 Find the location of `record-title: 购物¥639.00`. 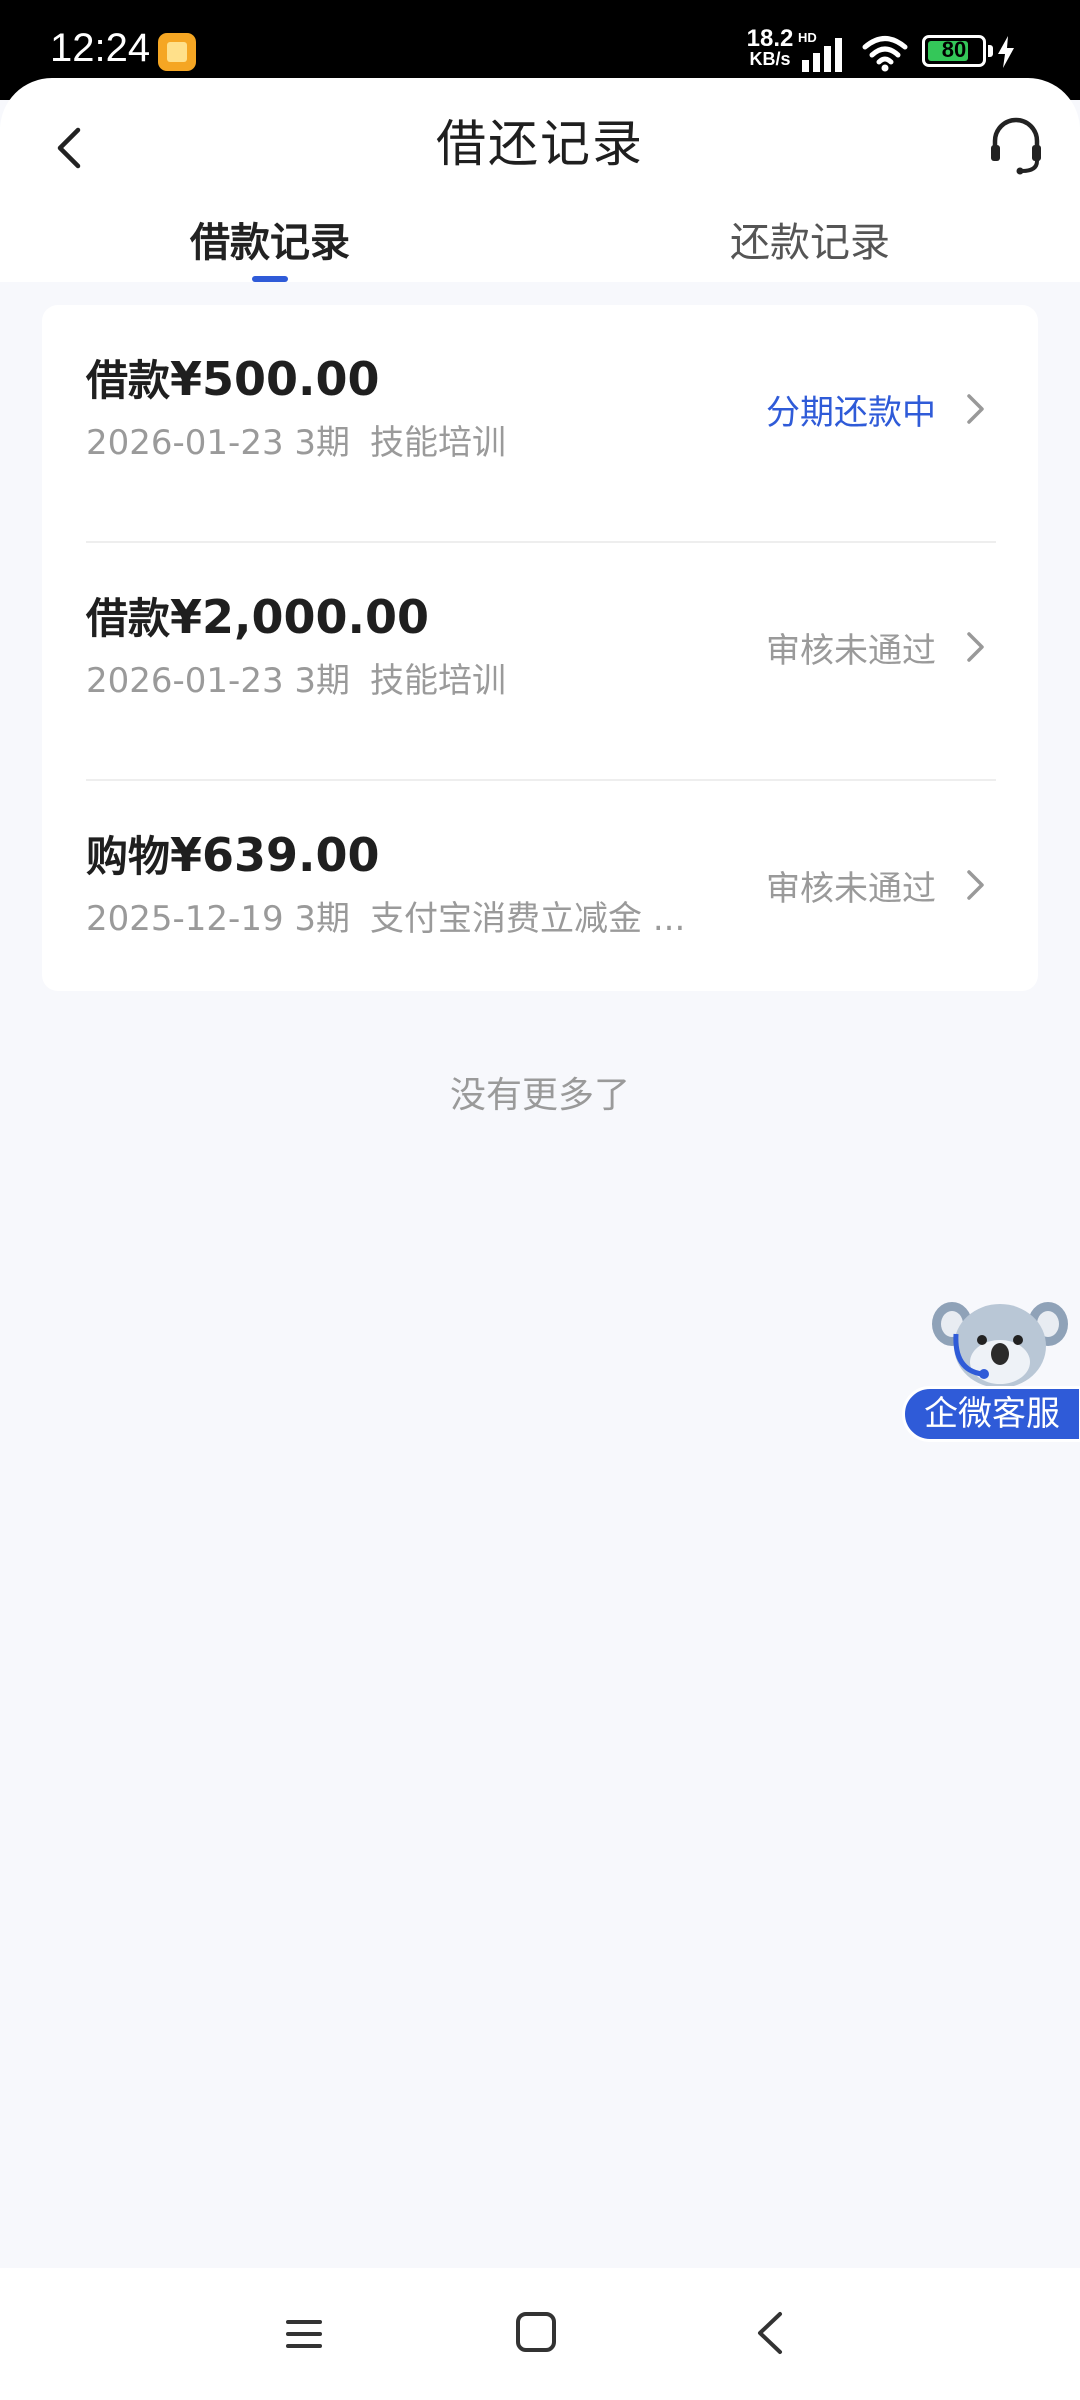

record-title: 购物¥639.00 is located at coordinates (233, 853).